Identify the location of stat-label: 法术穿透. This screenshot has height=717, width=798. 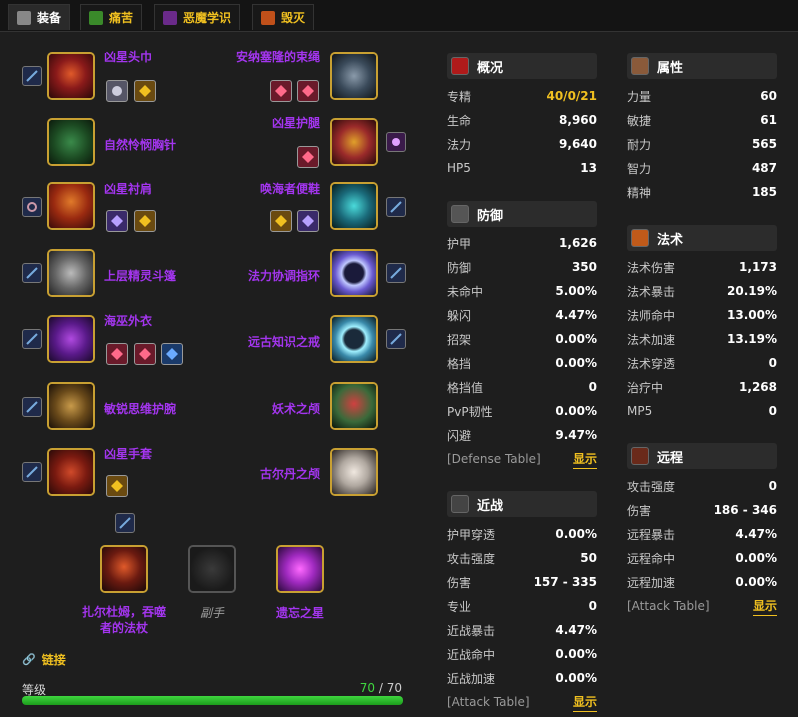
(651, 363).